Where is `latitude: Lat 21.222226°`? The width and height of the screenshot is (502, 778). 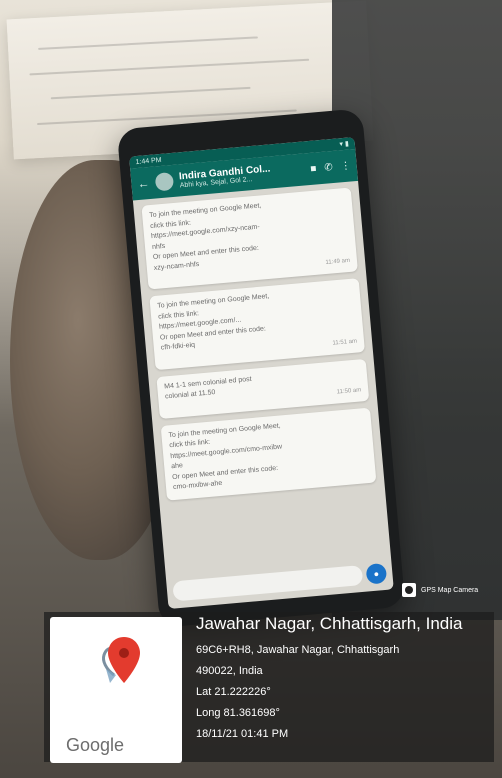 latitude: Lat 21.222226° is located at coordinates (233, 692).